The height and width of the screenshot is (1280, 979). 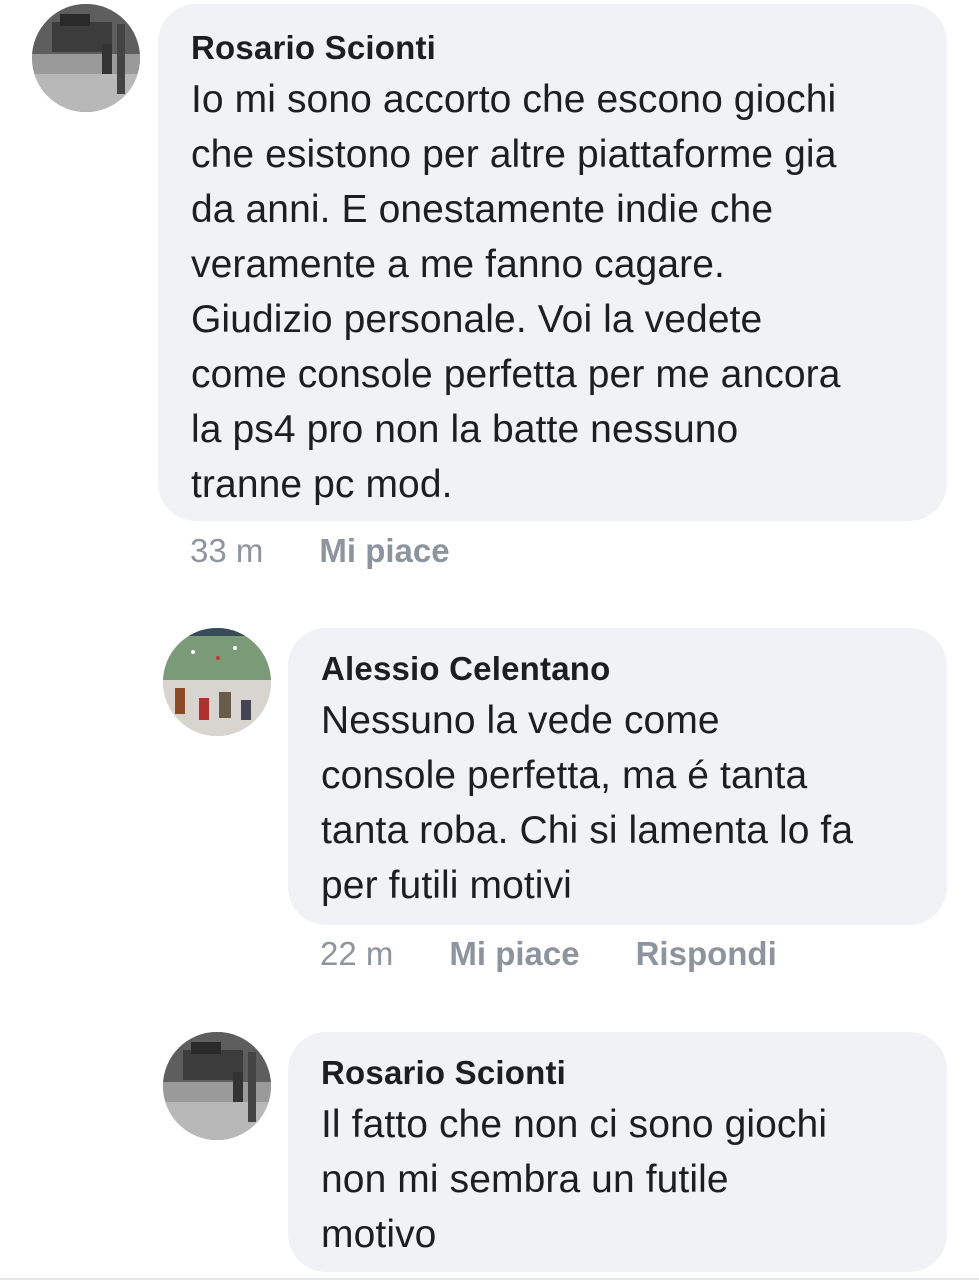 What do you see at coordinates (465, 429) in the screenshot?
I see `comment-line: la ps4 pro non la batte nessuno` at bounding box center [465, 429].